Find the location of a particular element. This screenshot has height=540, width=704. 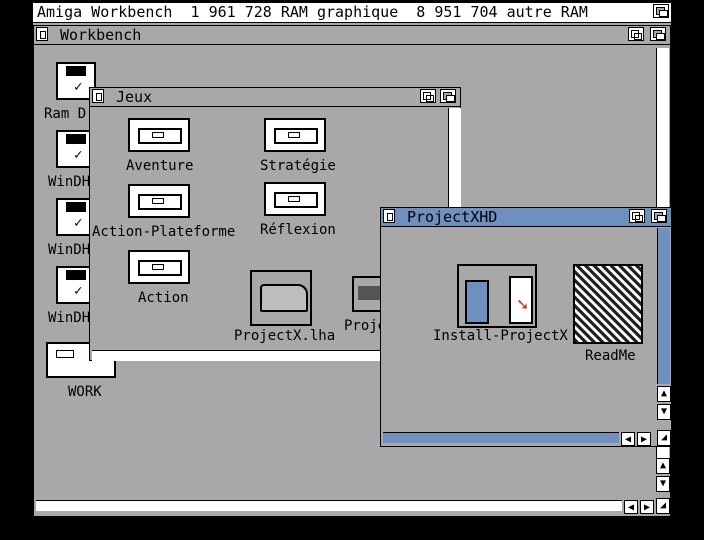

jeux-zoom-gadget is located at coordinates (428, 96).